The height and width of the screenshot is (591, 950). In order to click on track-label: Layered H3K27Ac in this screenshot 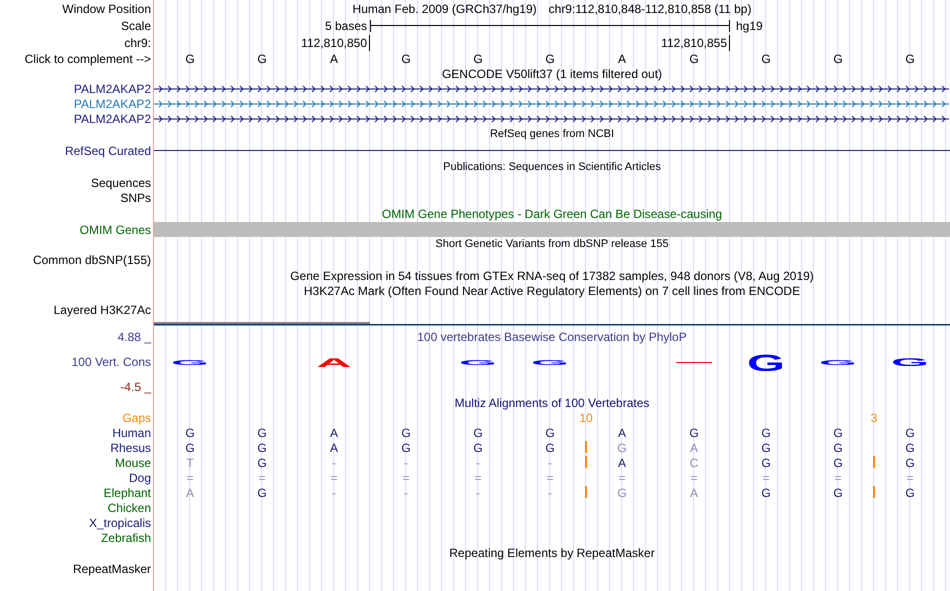, I will do `click(102, 310)`.